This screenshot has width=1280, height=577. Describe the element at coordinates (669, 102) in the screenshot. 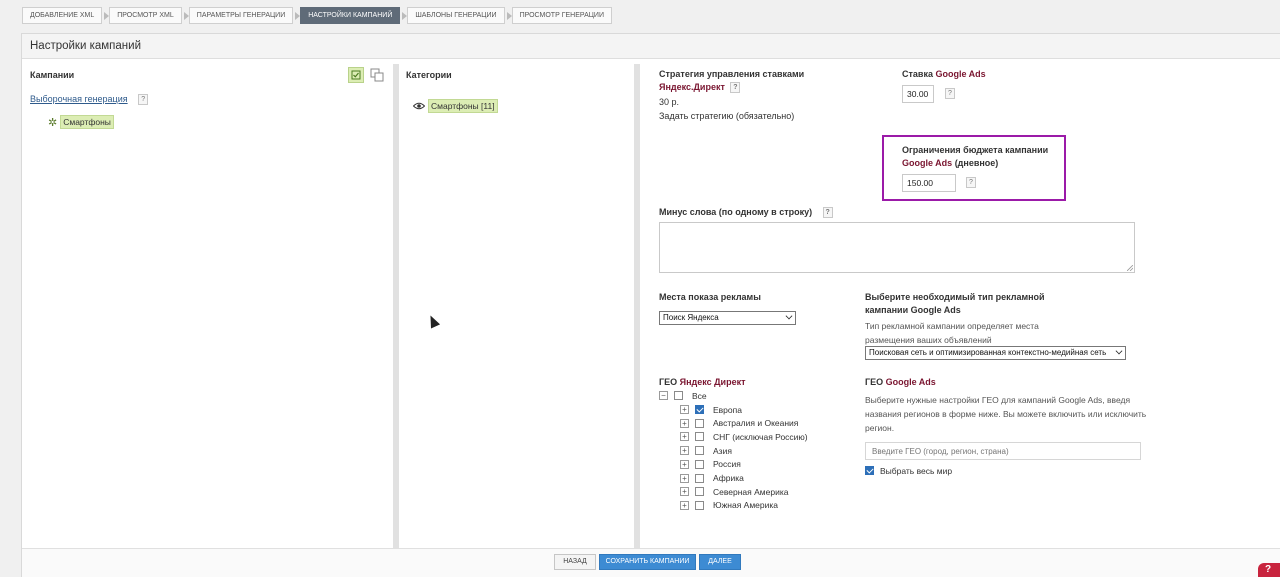

I see `strategy-value: 30 р.` at that location.